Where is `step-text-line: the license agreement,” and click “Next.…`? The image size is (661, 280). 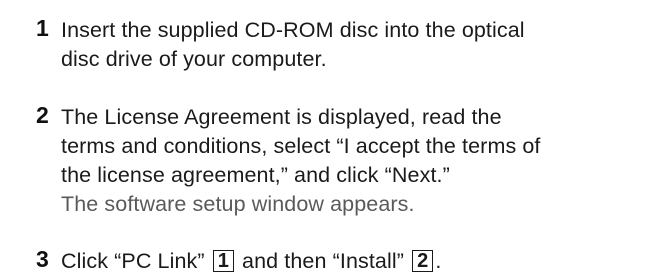
step-text-line: the license agreement,” and click “Next.… is located at coordinates (255, 175).